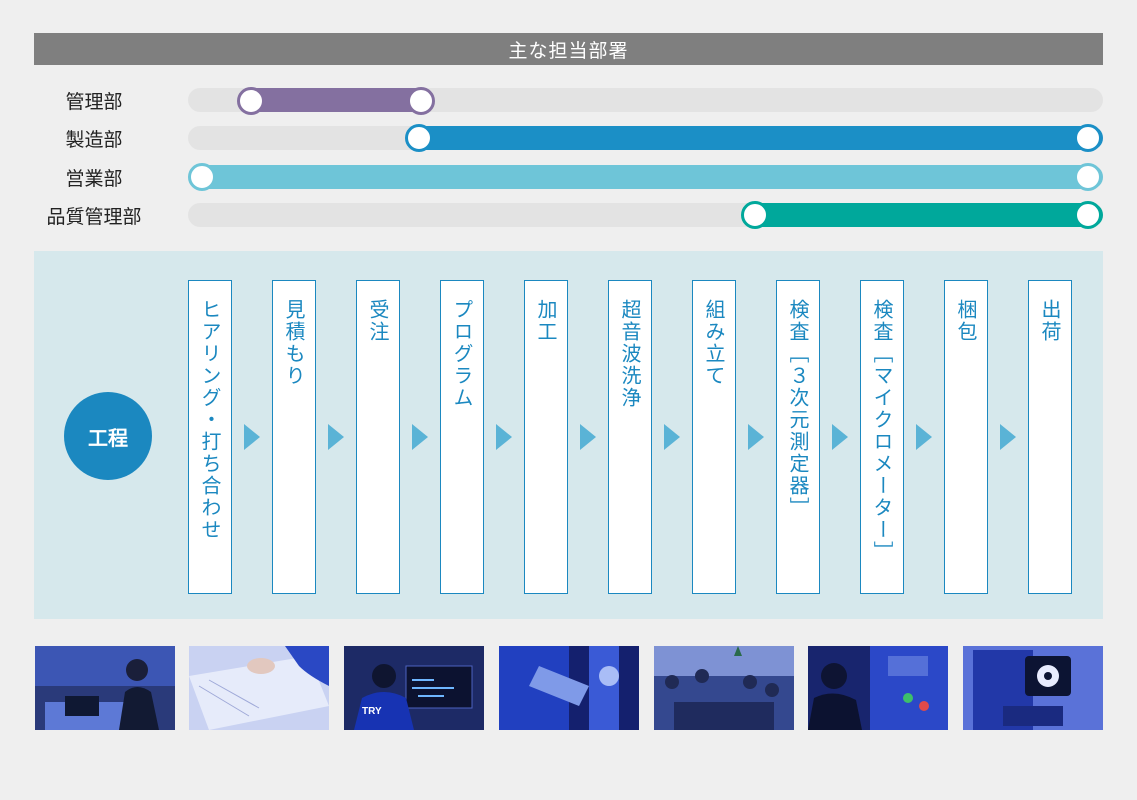 This screenshot has width=1137, height=800. I want to click on step-label: 受注, so click(378, 321).